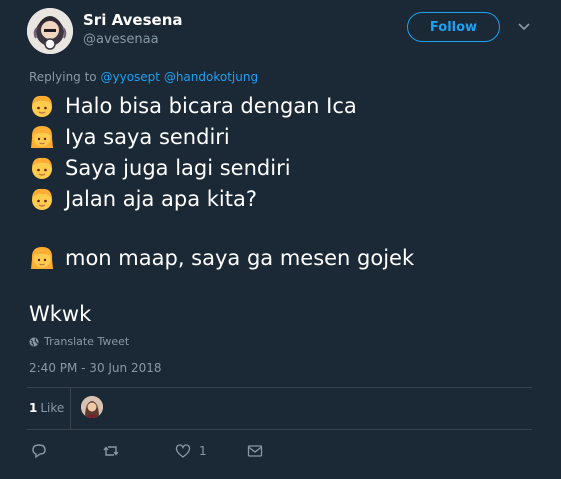 The height and width of the screenshot is (479, 561). Describe the element at coordinates (121, 39) in the screenshot. I see `user-handle: @avesenaa` at that location.